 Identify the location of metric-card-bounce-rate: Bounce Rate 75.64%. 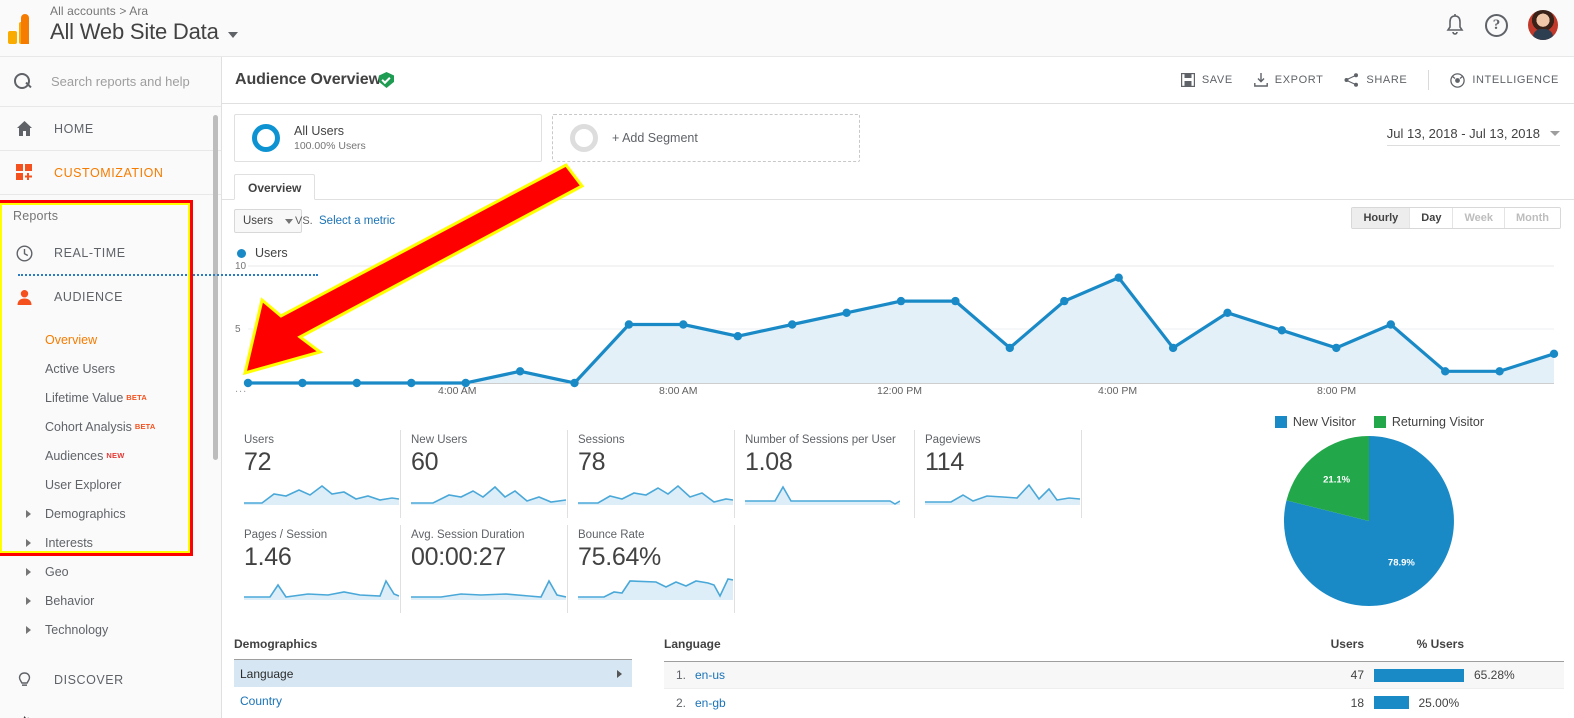
(651, 569).